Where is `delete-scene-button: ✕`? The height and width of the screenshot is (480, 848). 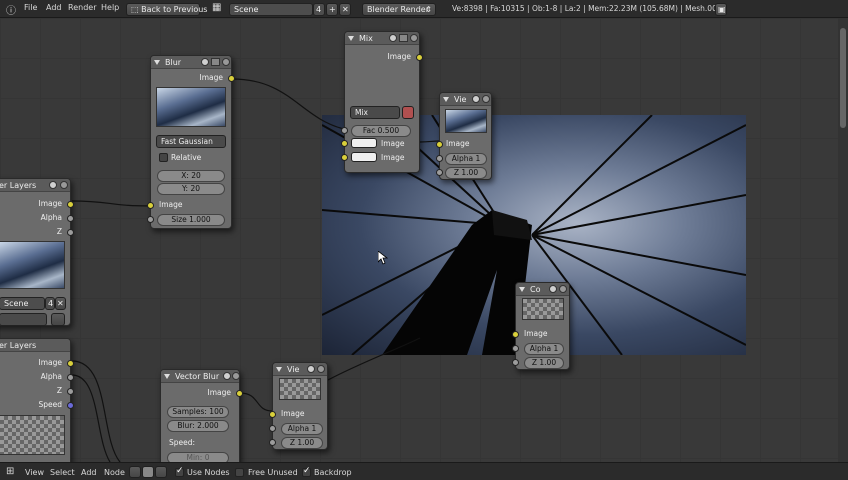 delete-scene-button: ✕ is located at coordinates (345, 9).